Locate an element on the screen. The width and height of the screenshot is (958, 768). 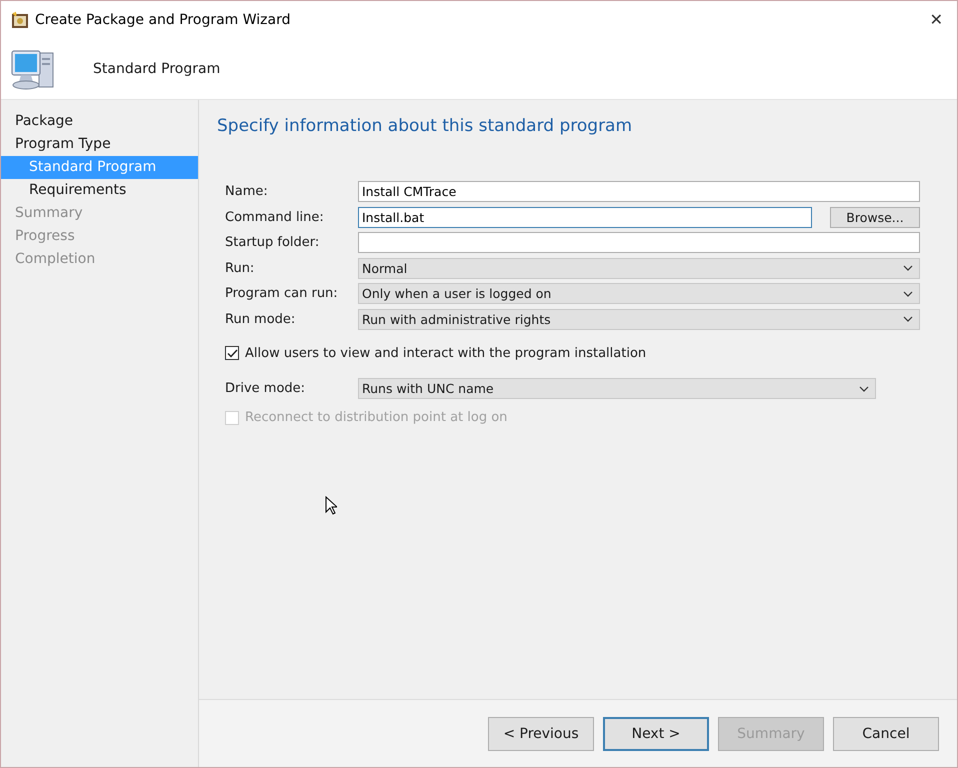
section-heading: Specify information about this standard program is located at coordinates (425, 126).